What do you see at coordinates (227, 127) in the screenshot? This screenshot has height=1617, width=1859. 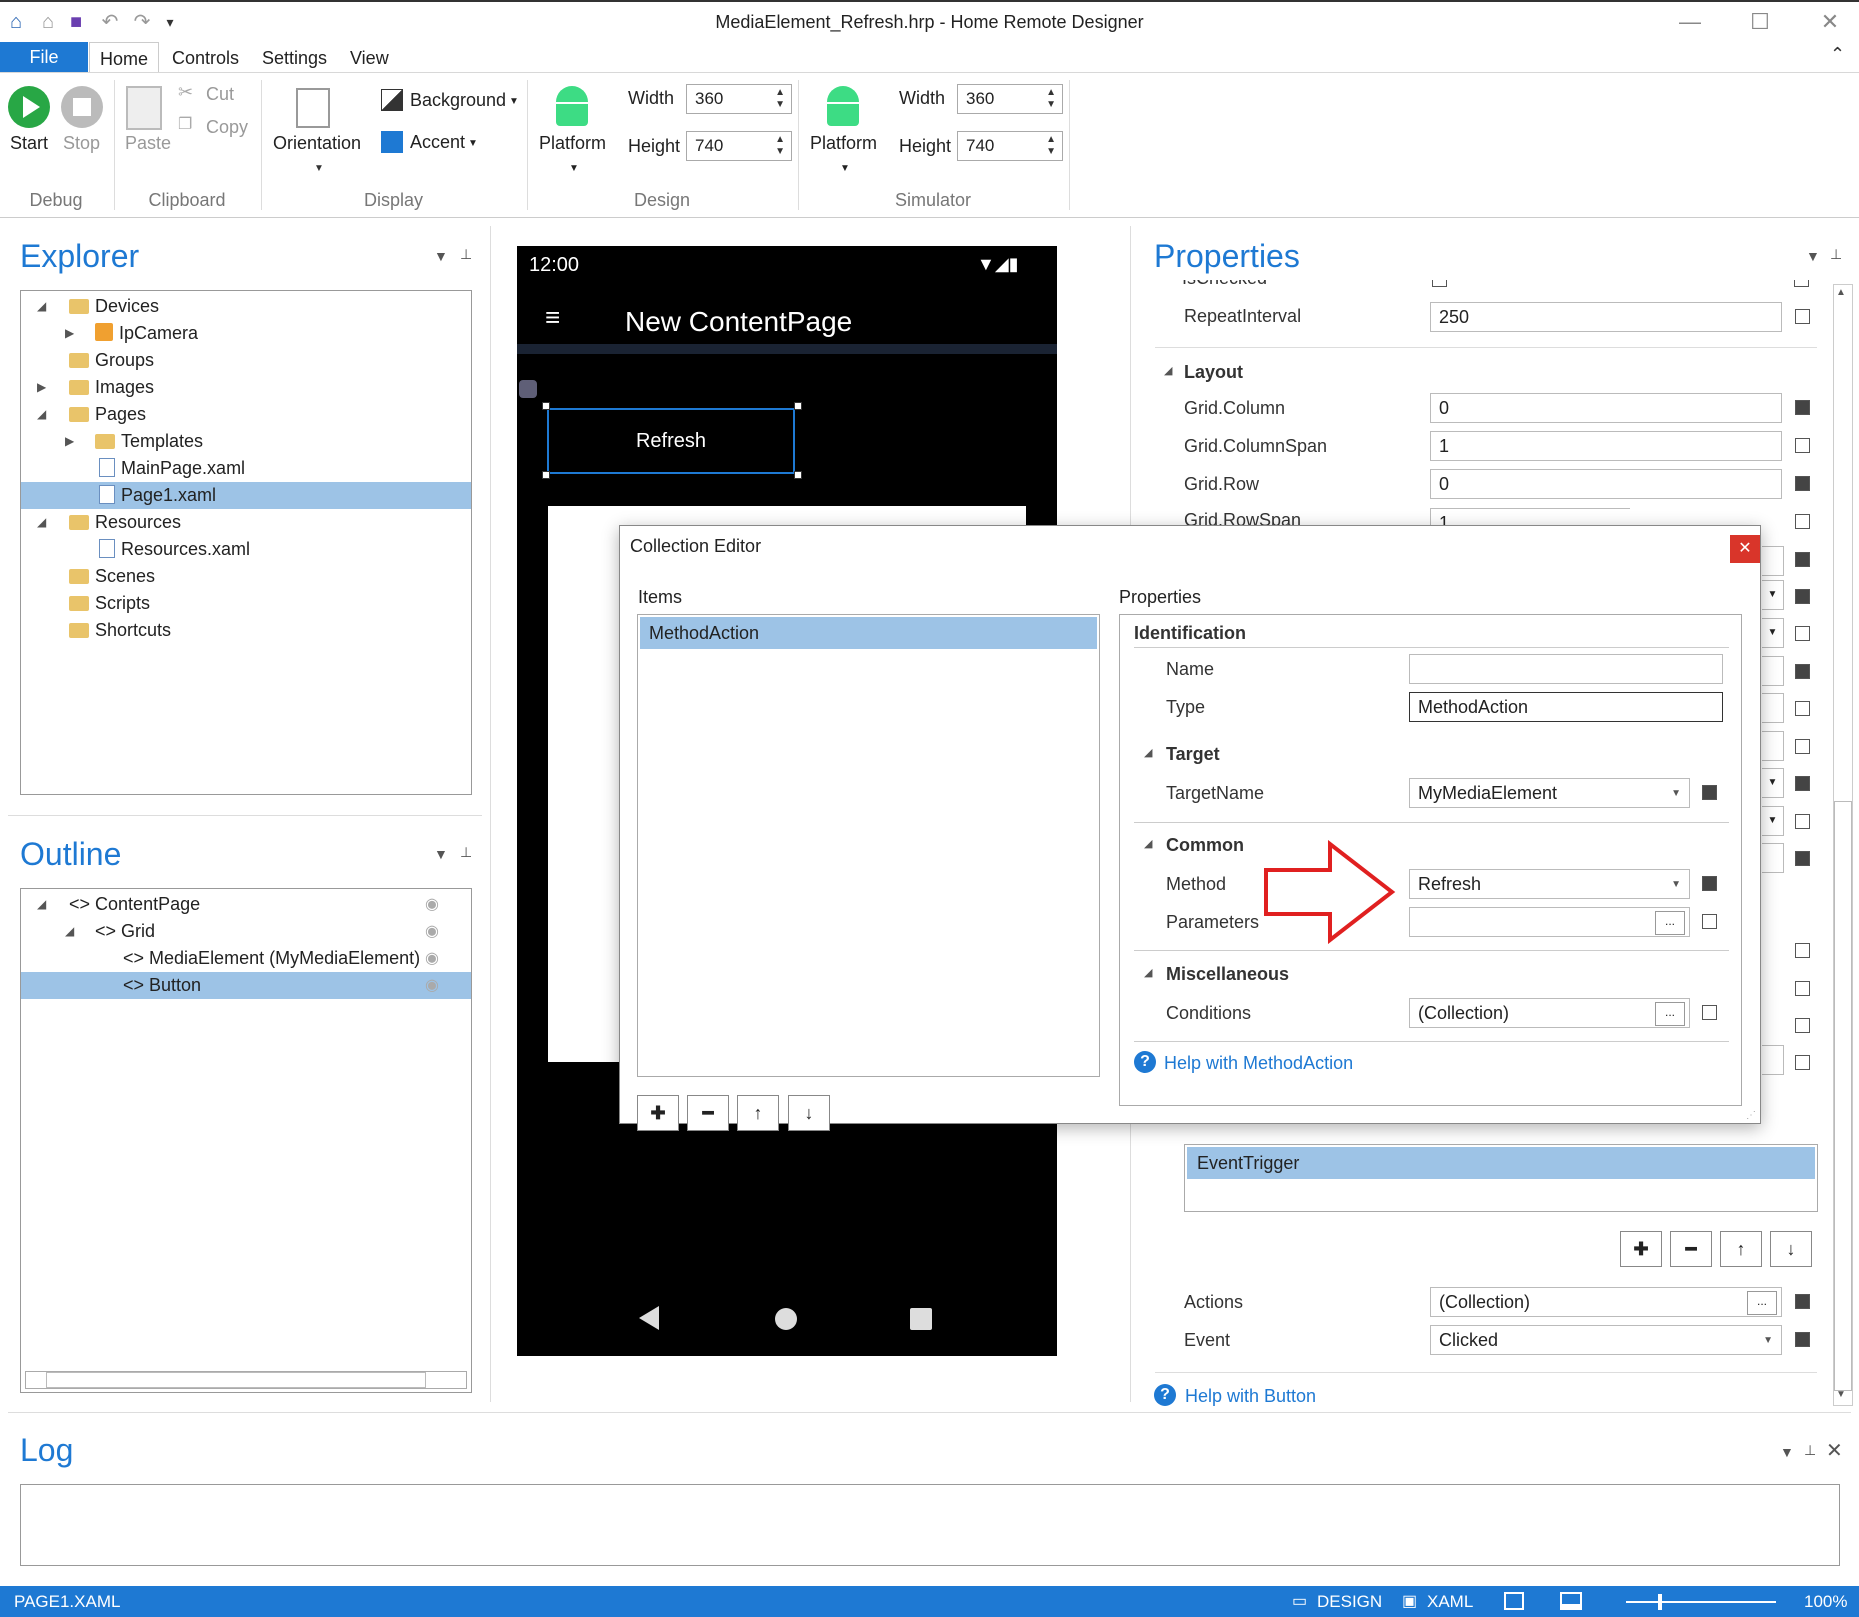 I see `copy-button: Copy` at bounding box center [227, 127].